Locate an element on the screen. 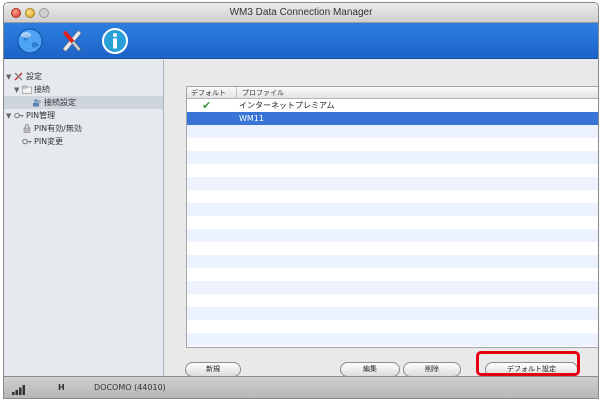 Image resolution: width=602 pixels, height=401 pixels. edit-button: 編集 is located at coordinates (370, 369).